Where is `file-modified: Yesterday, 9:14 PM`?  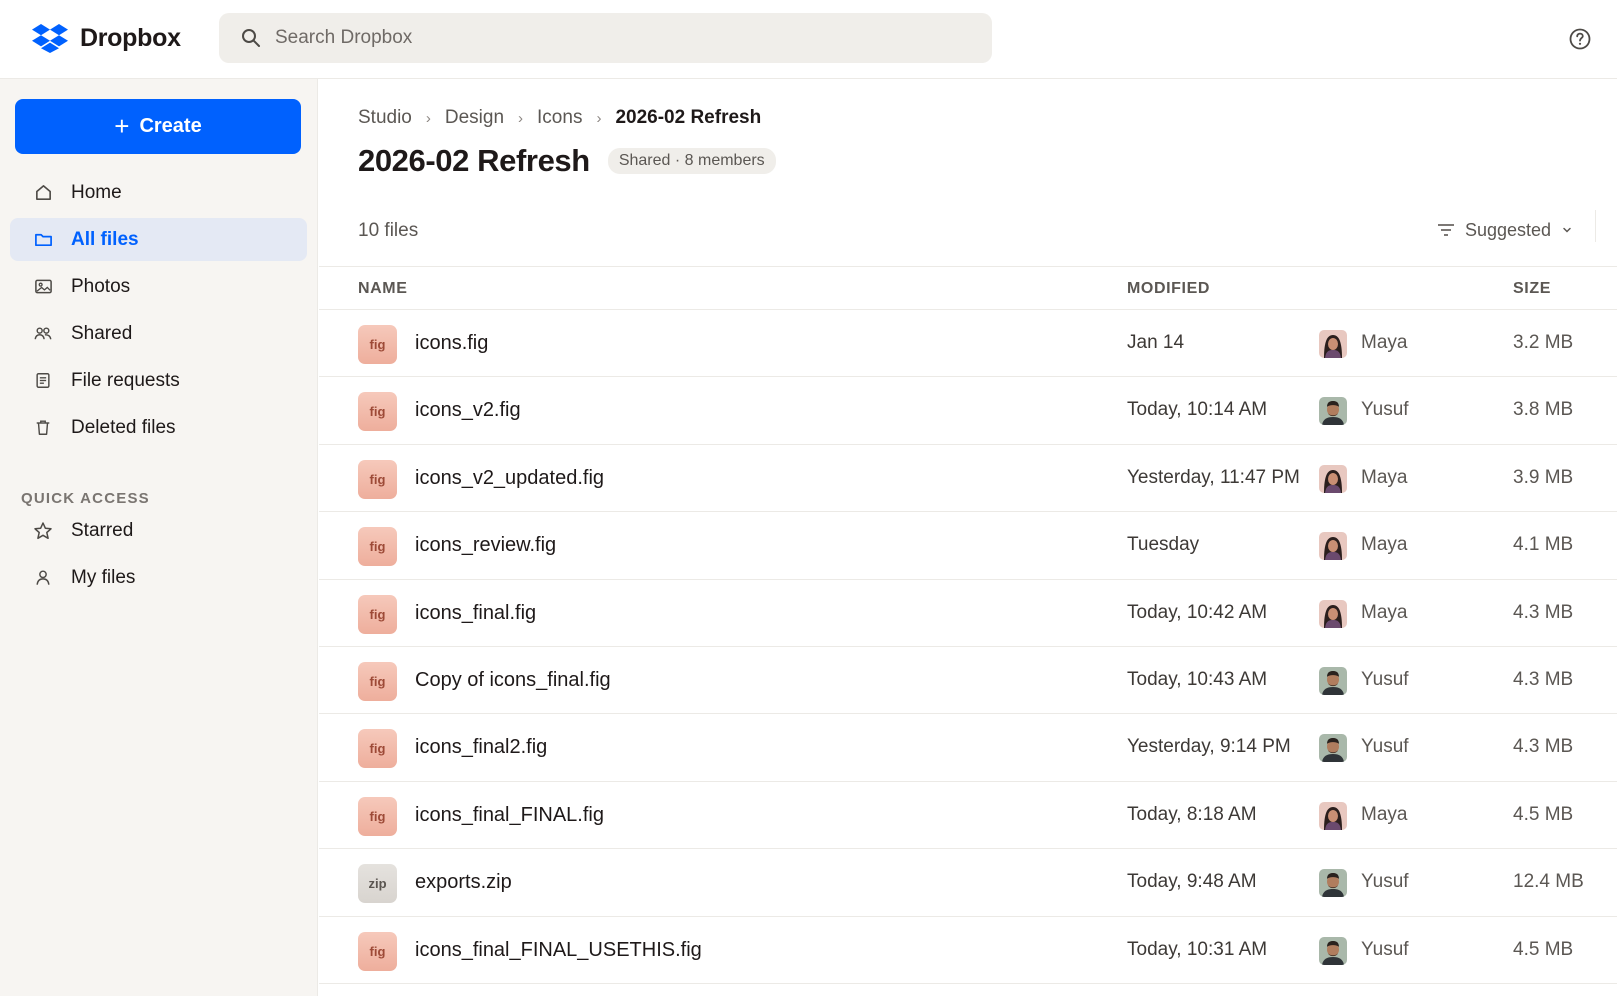 file-modified: Yesterday, 9:14 PM is located at coordinates (1209, 747).